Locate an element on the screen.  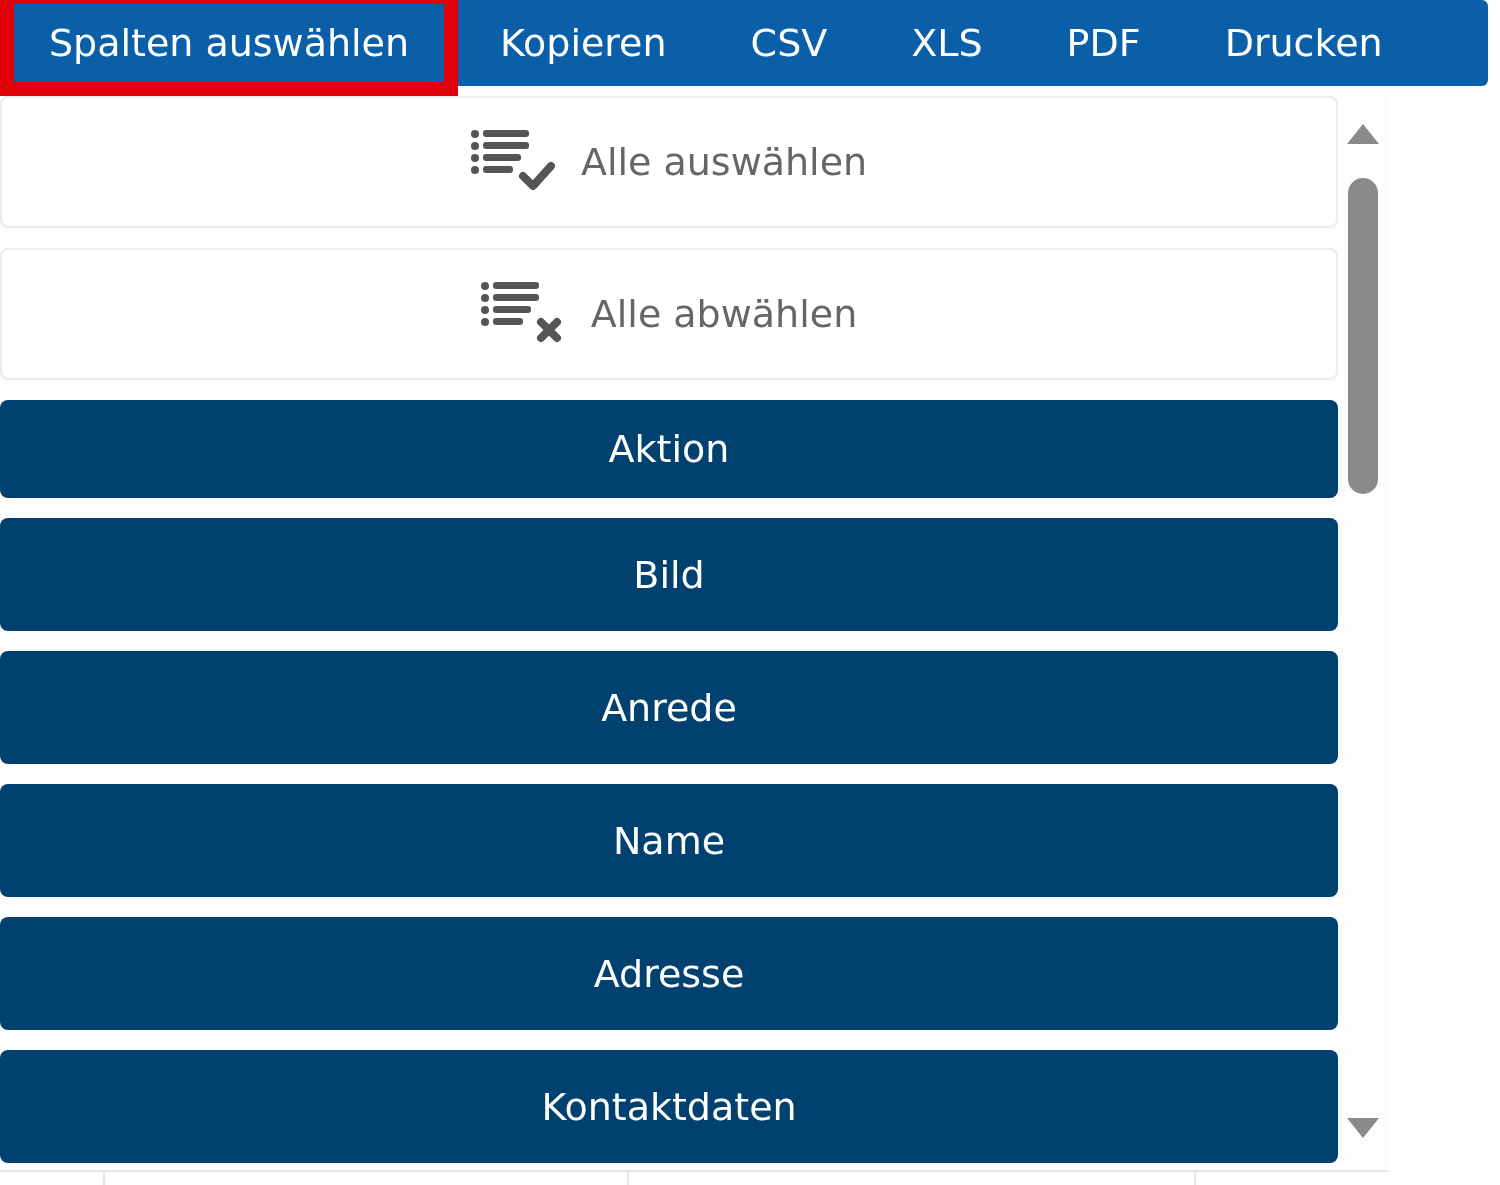
toolbar-button: CSV is located at coordinates (789, 43).